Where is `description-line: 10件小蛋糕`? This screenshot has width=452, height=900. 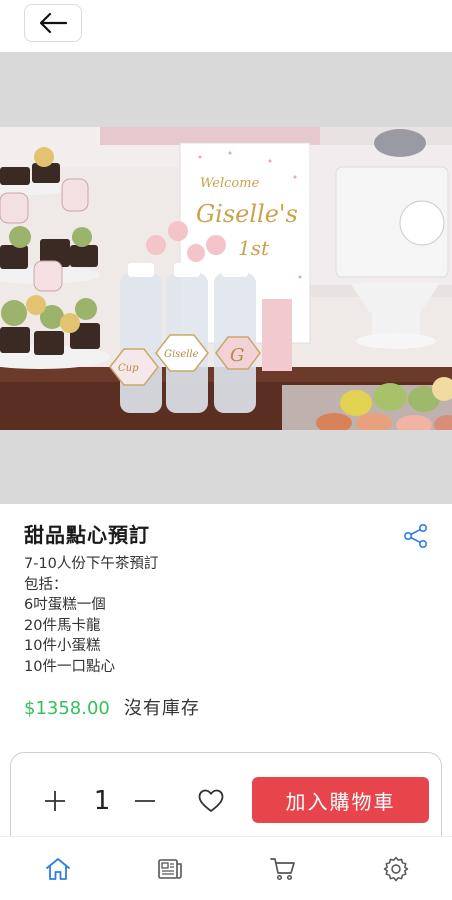 description-line: 10件小蛋糕 is located at coordinates (62, 646).